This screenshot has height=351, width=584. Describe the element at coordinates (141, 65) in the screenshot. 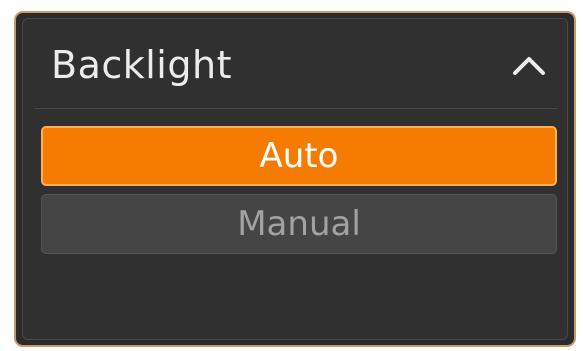

I see `panel-title: Backlight` at that location.